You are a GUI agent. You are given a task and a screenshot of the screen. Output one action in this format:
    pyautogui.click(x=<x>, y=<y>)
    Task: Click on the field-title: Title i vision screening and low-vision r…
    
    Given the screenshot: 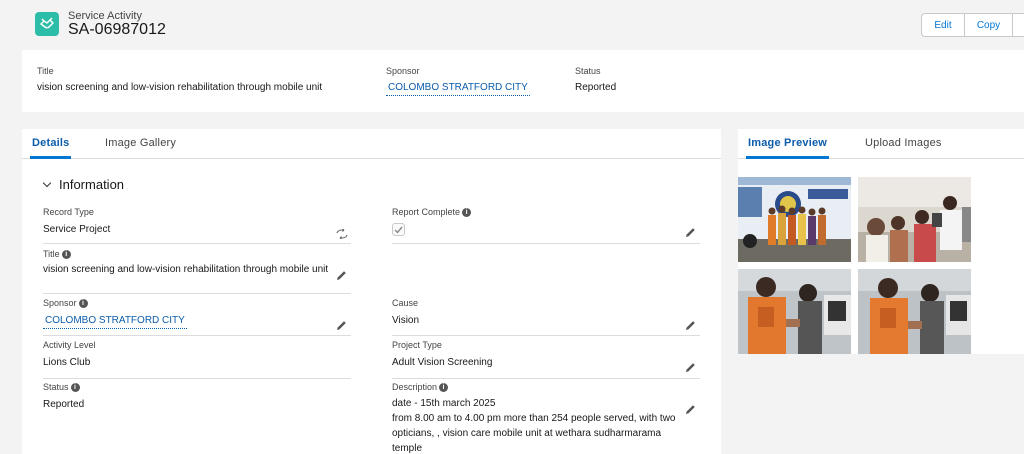 What is the action you would take?
    pyautogui.click(x=188, y=263)
    